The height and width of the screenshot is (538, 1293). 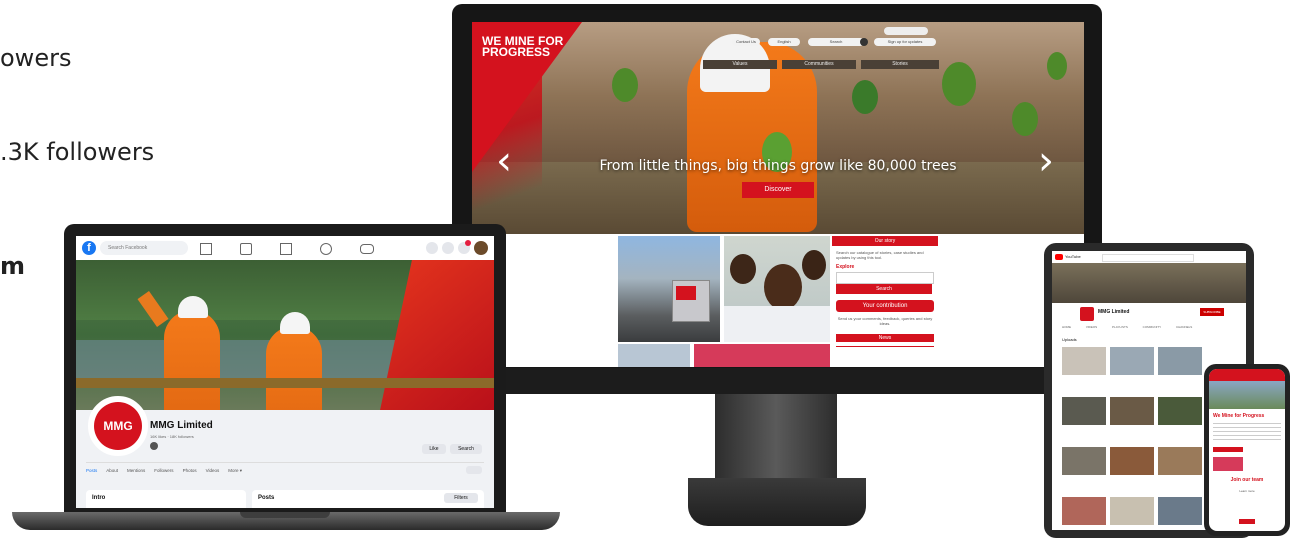 I want to click on tab-home: HOME, so click(x=1066, y=327).